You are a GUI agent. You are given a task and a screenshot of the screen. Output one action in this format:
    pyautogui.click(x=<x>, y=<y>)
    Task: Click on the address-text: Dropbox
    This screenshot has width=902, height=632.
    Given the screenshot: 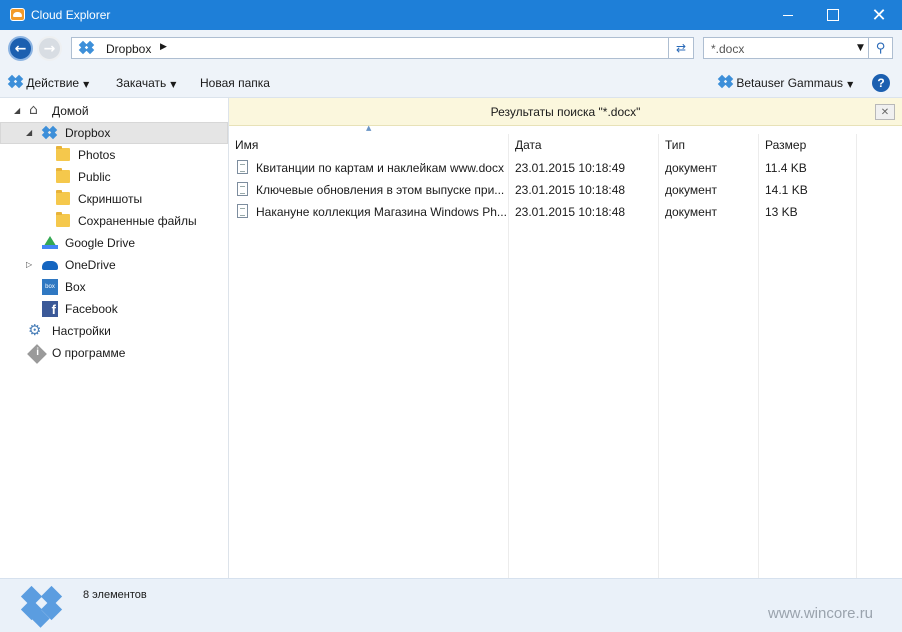 What is the action you would take?
    pyautogui.click(x=128, y=49)
    